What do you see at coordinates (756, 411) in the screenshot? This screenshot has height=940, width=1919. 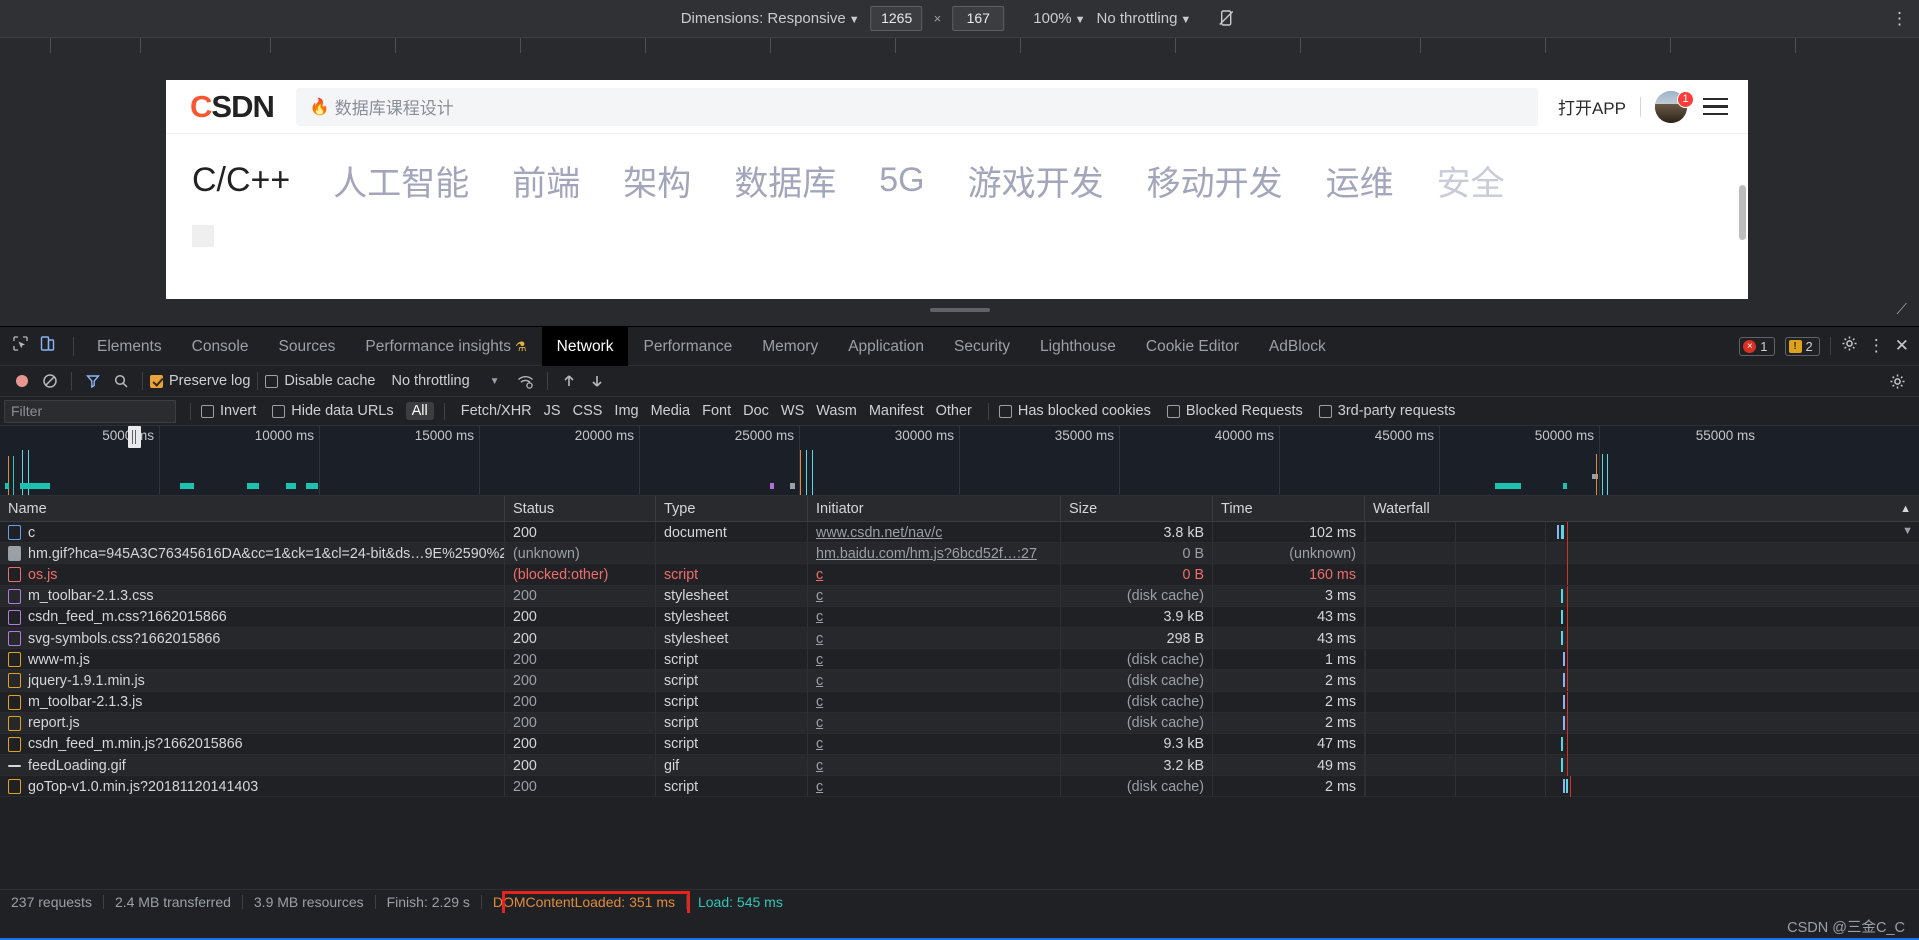 I see `filter-type-doc: Doc` at bounding box center [756, 411].